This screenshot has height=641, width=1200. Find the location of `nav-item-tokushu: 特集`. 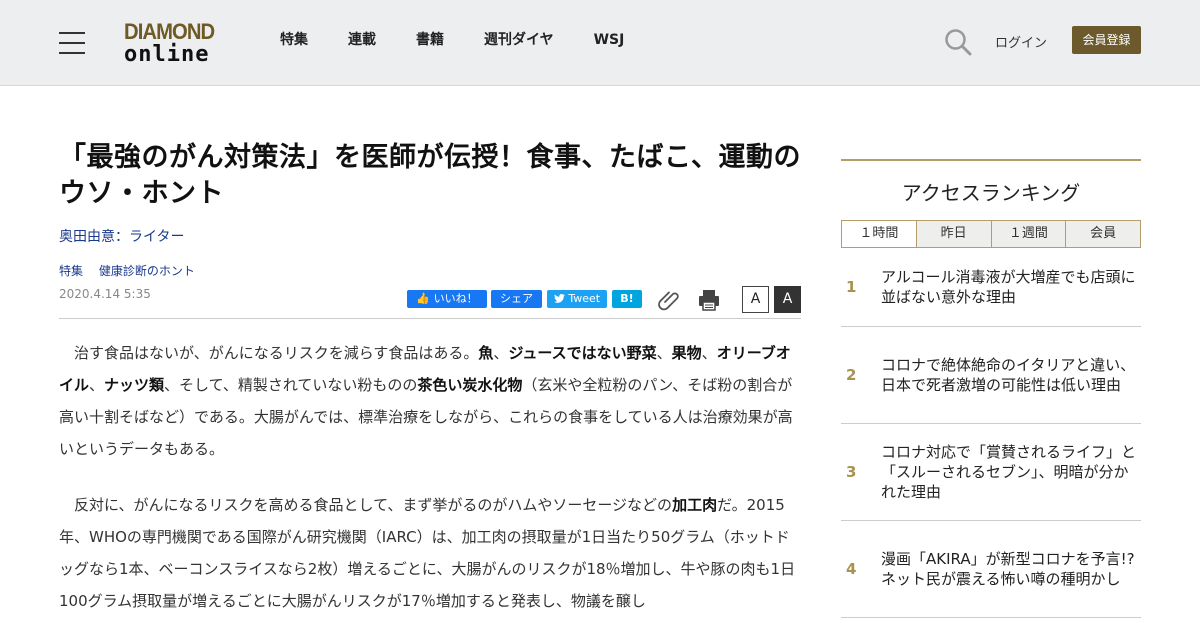

nav-item-tokushu: 特集 is located at coordinates (294, 40).